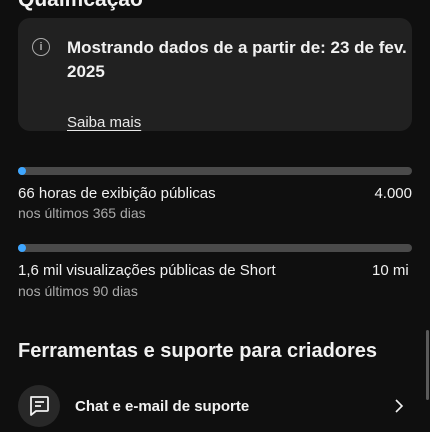 This screenshot has width=430, height=432. Describe the element at coordinates (215, 248) in the screenshot. I see `shorts-views-progress-bar` at that location.